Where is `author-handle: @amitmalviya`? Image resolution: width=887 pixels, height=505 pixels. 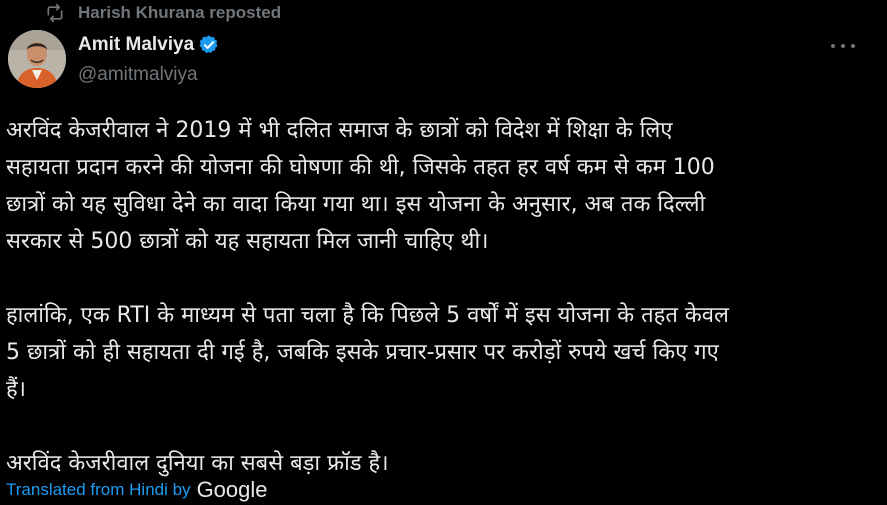 author-handle: @amitmalviya is located at coordinates (149, 75).